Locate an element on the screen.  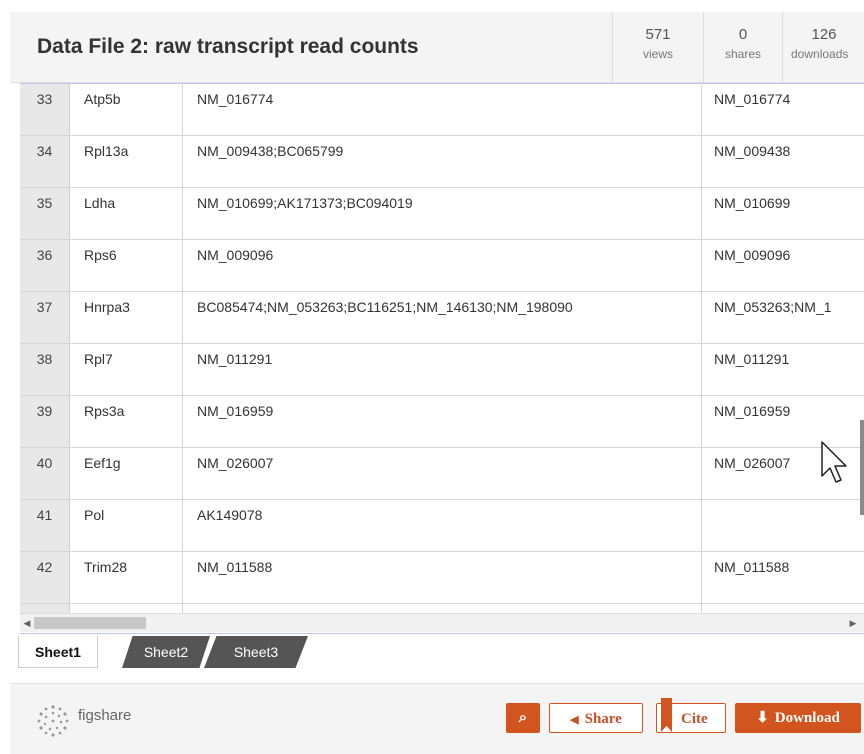
vertical-scroll-thumb is located at coordinates (862, 467).